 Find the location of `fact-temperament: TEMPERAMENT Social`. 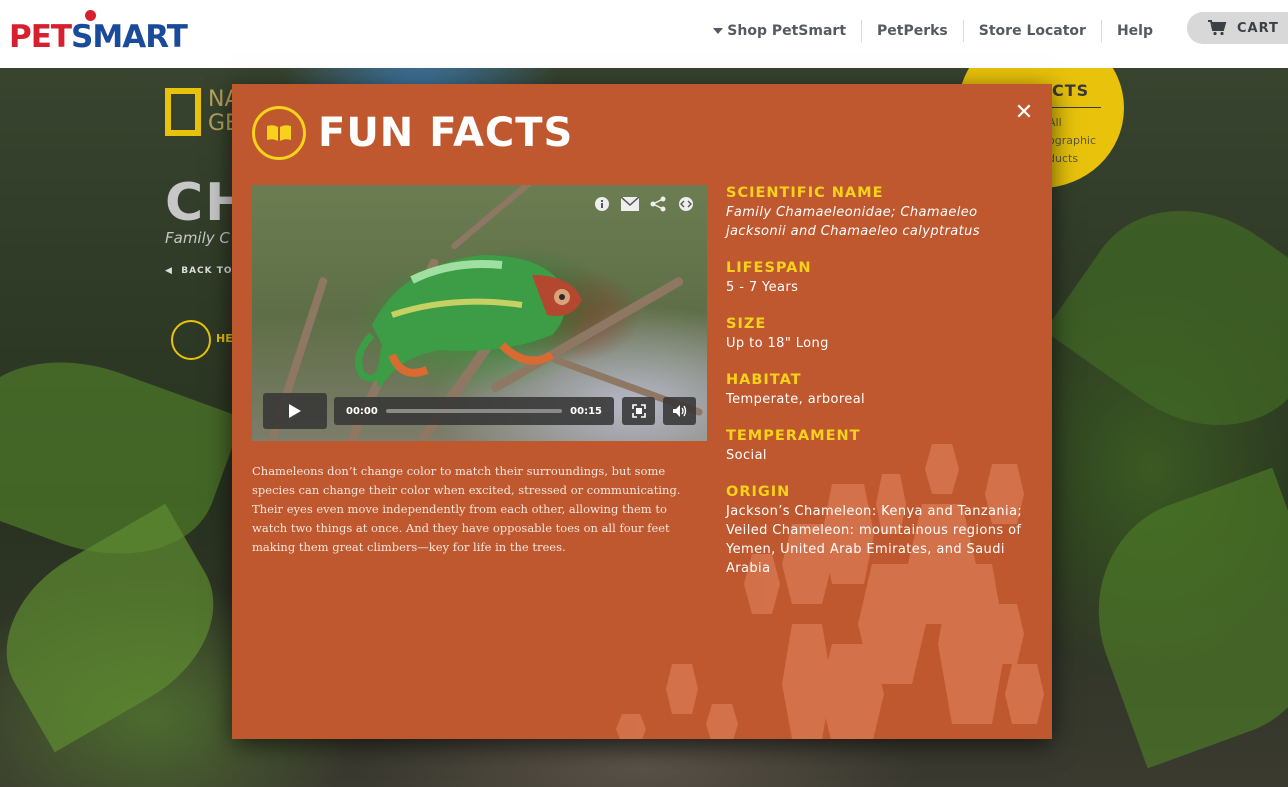

fact-temperament: TEMPERAMENT Social is located at coordinates (876, 446).